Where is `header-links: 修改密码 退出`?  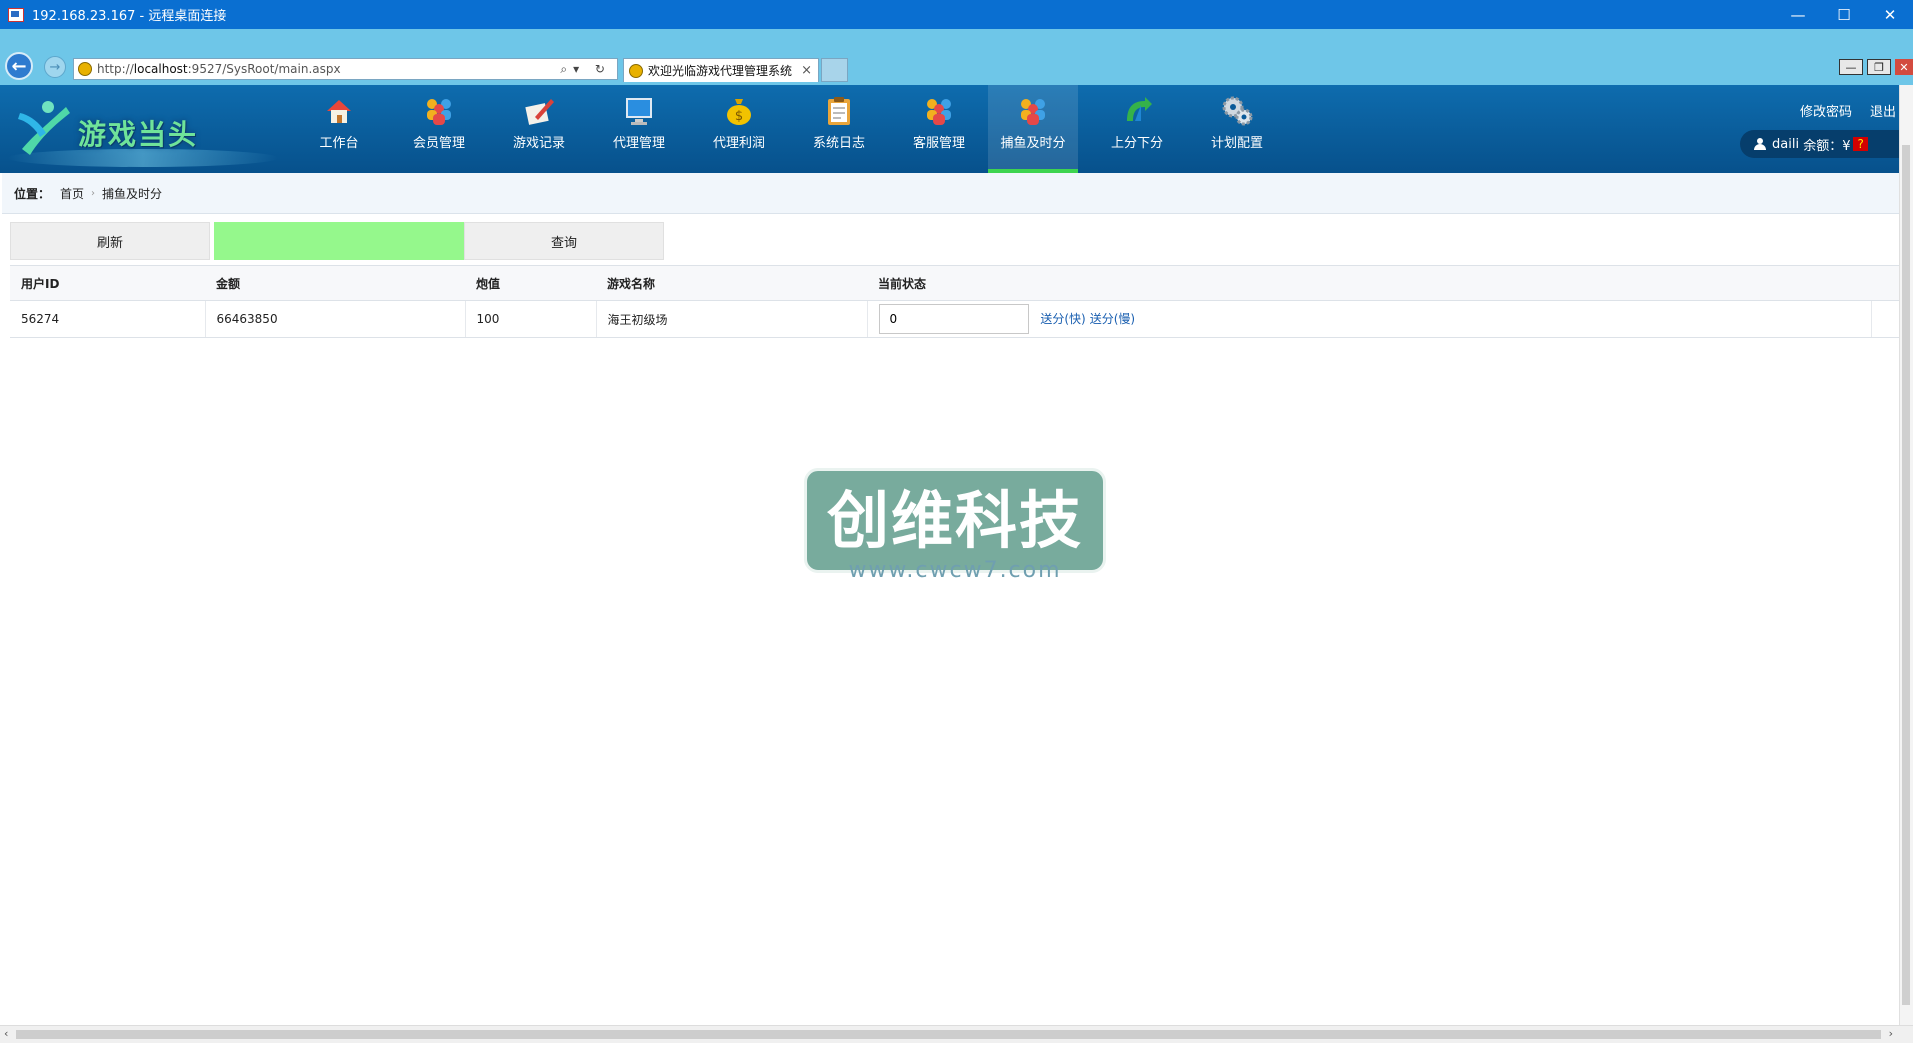 header-links: 修改密码 退出 is located at coordinates (1839, 110).